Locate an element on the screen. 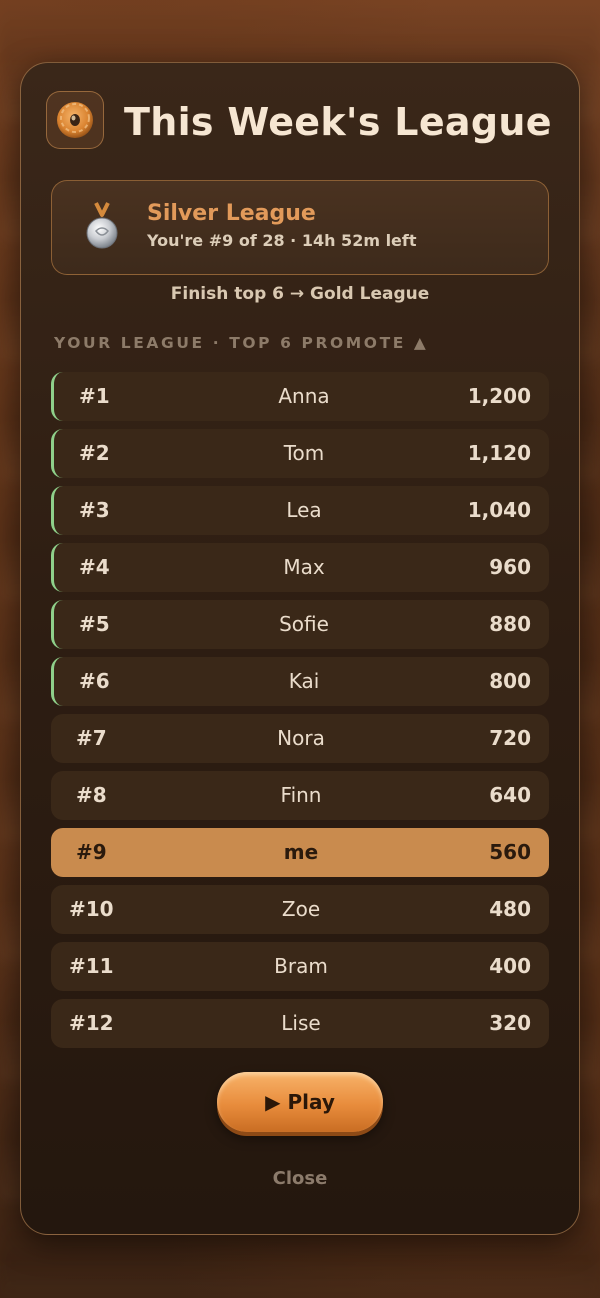 This screenshot has height=1298, width=600. play-button: ▶ Play is located at coordinates (300, 1102).